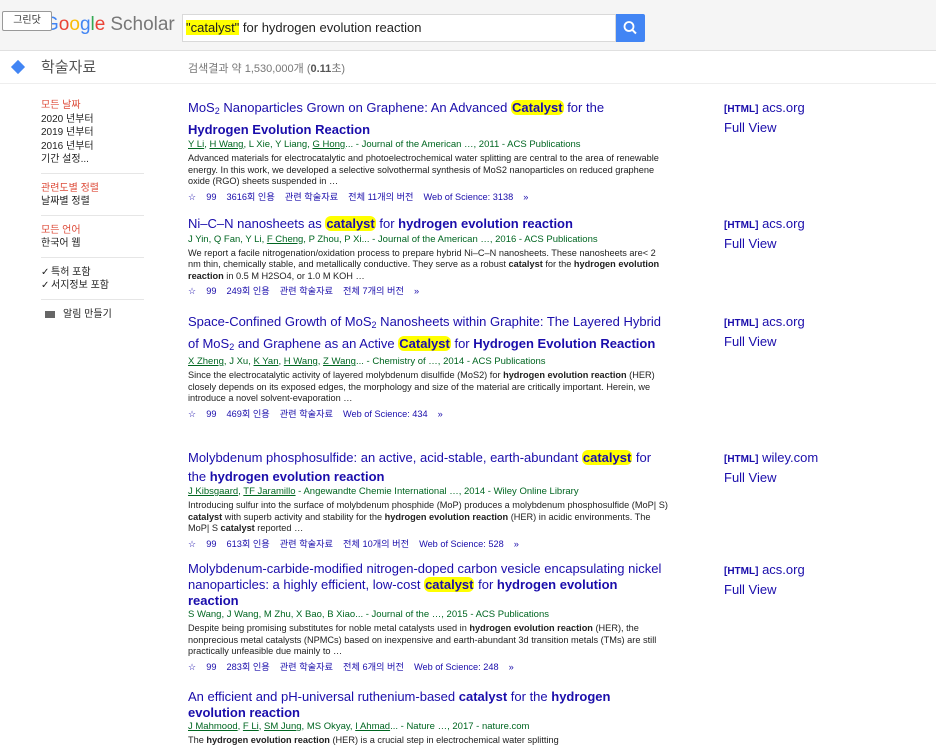  What do you see at coordinates (385, 414) in the screenshot?
I see `wos-link: Web of Science: 434` at bounding box center [385, 414].